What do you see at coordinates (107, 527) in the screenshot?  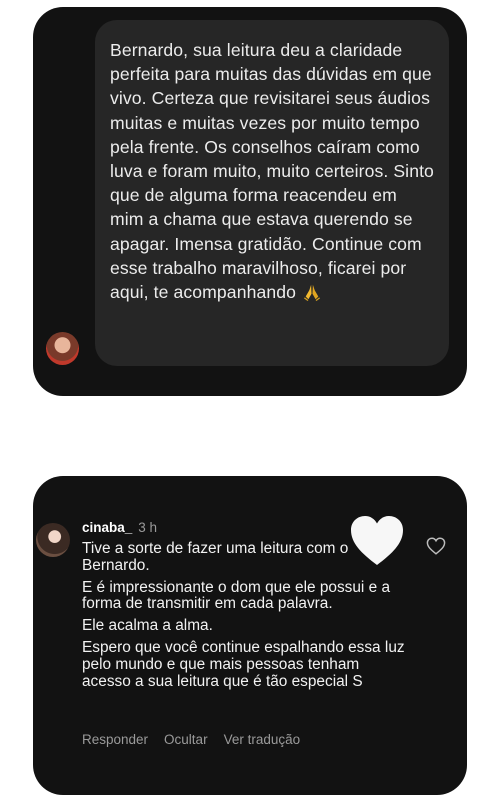 I see `comment-username: cinaba_` at bounding box center [107, 527].